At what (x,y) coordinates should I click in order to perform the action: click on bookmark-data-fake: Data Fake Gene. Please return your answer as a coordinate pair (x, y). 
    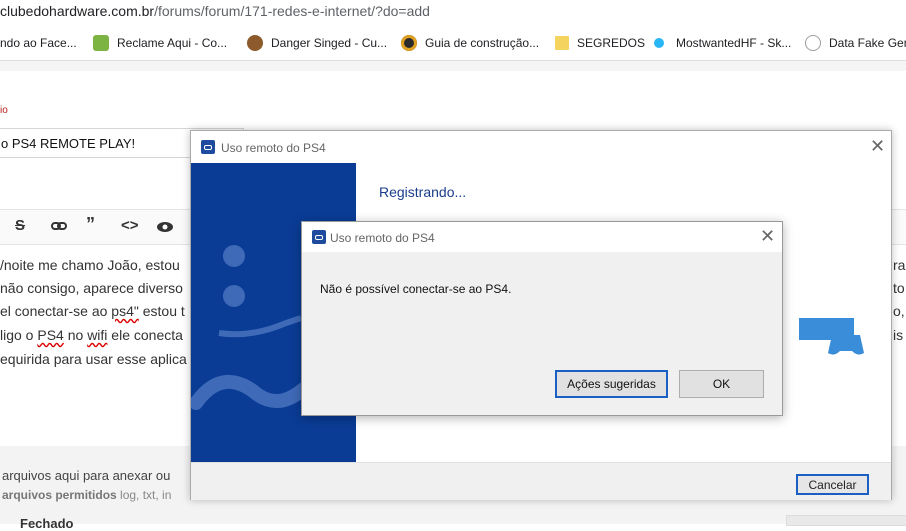
    Looking at the image, I should click on (855, 43).